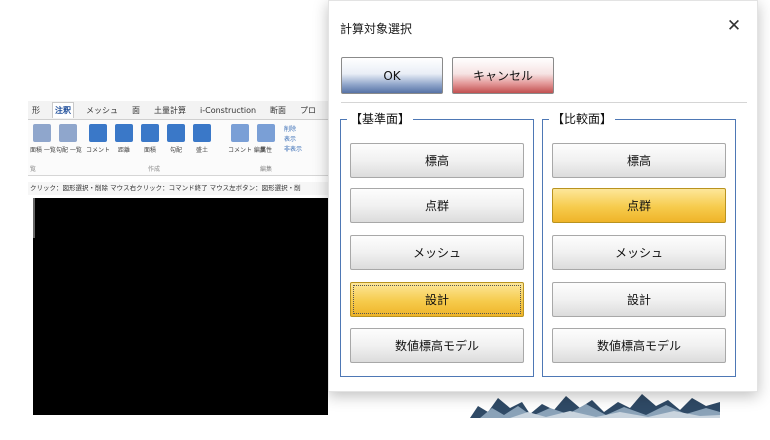  Describe the element at coordinates (43, 150) in the screenshot. I see `ribbon-button-label: 面積 一覧` at that location.